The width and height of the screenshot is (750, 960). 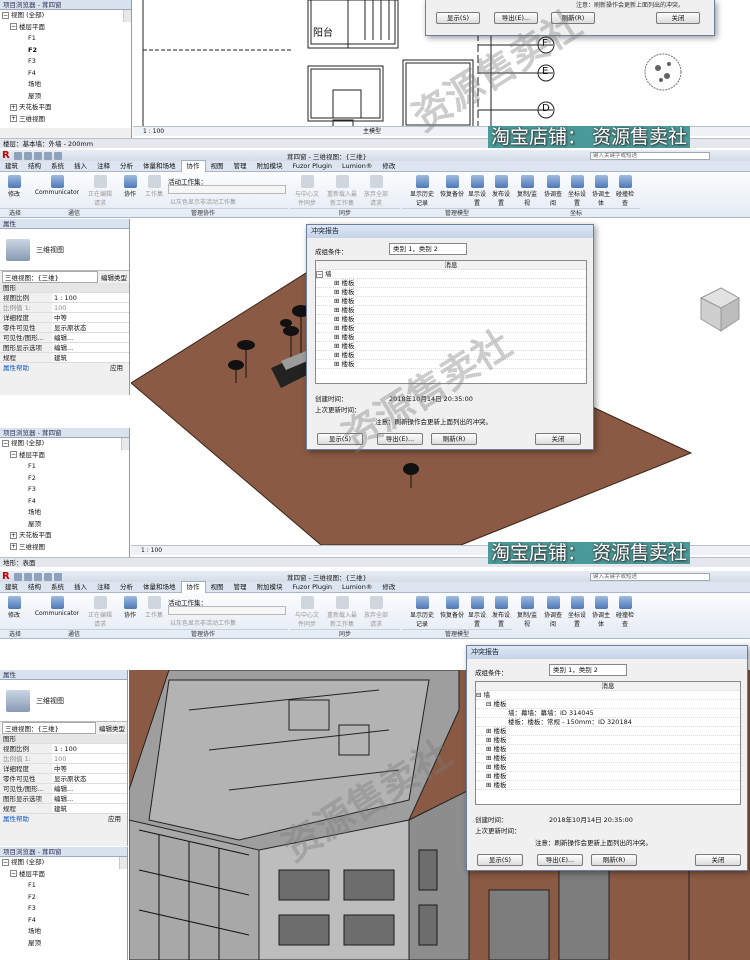 What do you see at coordinates (17, 155) in the screenshot?
I see `open-icon` at bounding box center [17, 155].